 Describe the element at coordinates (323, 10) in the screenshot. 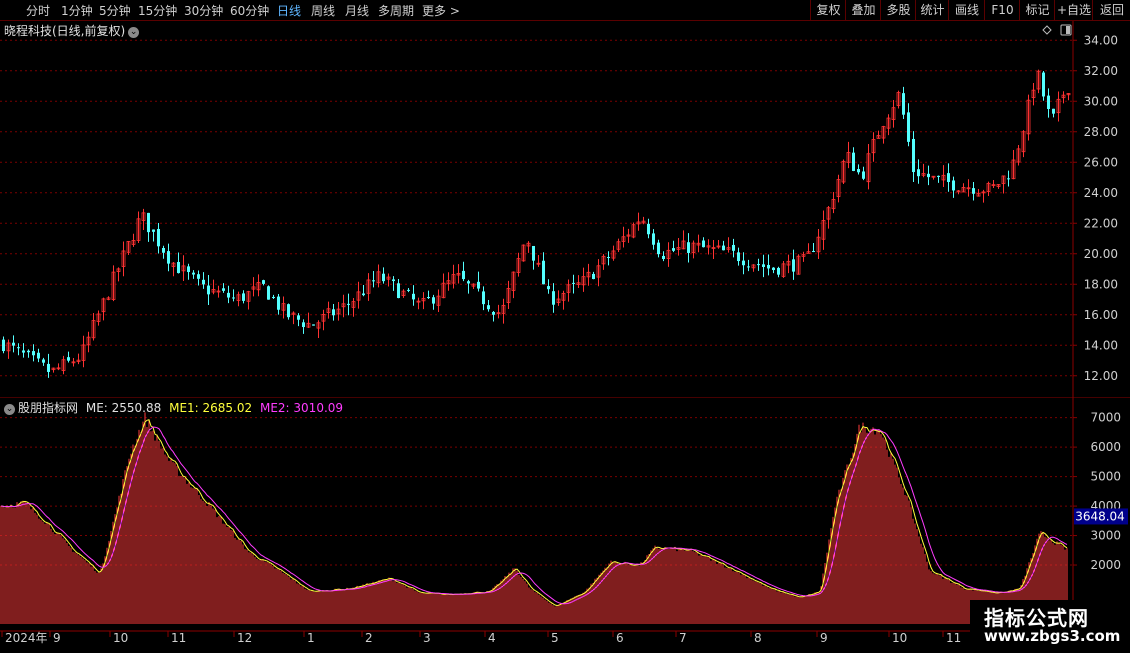

I see `tab-weekly: 周线` at that location.